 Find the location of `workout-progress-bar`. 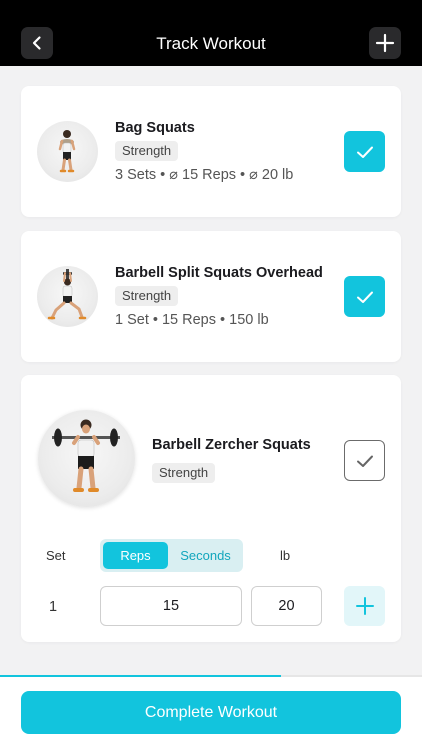

workout-progress-bar is located at coordinates (211, 676).